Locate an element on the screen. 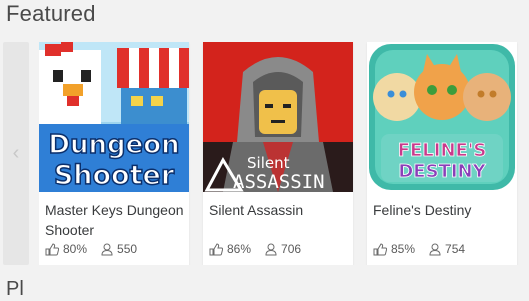 Image resolution: width=529 pixels, height=301 pixels. rating-stat: 85% is located at coordinates (394, 249).